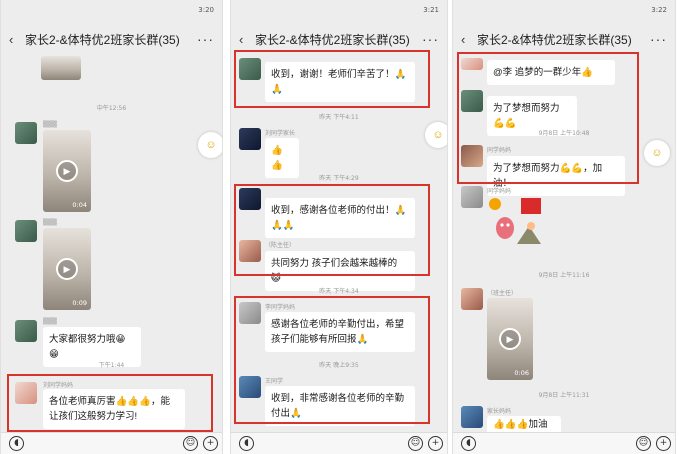 The width and height of the screenshot is (679, 454). I want to click on sender-name: 家长妈妈, so click(499, 411).